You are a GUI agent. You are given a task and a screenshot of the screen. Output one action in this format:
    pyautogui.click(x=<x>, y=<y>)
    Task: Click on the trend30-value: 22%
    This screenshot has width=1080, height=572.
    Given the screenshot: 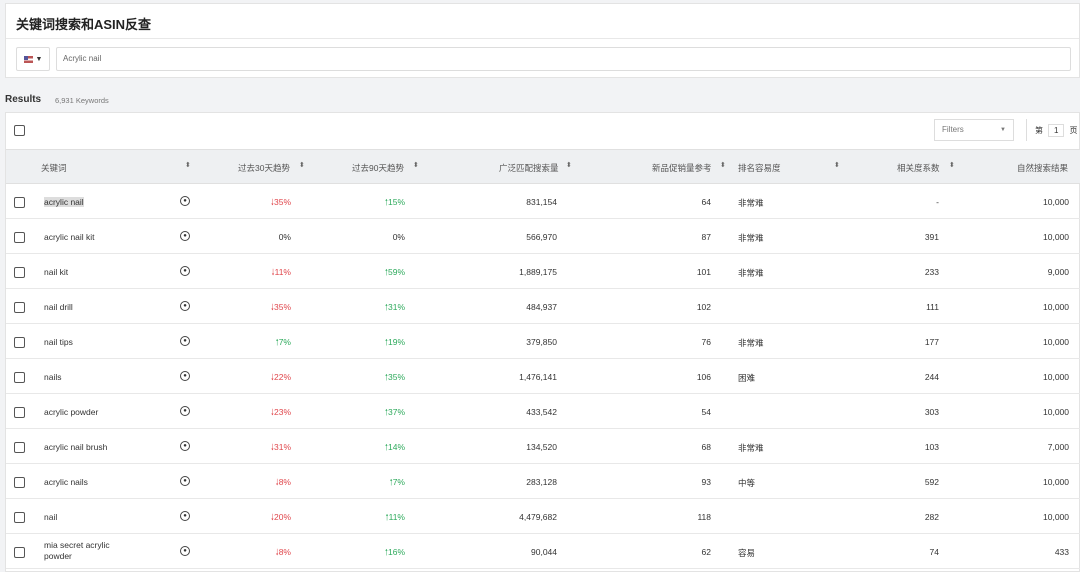 What is the action you would take?
    pyautogui.click(x=282, y=377)
    